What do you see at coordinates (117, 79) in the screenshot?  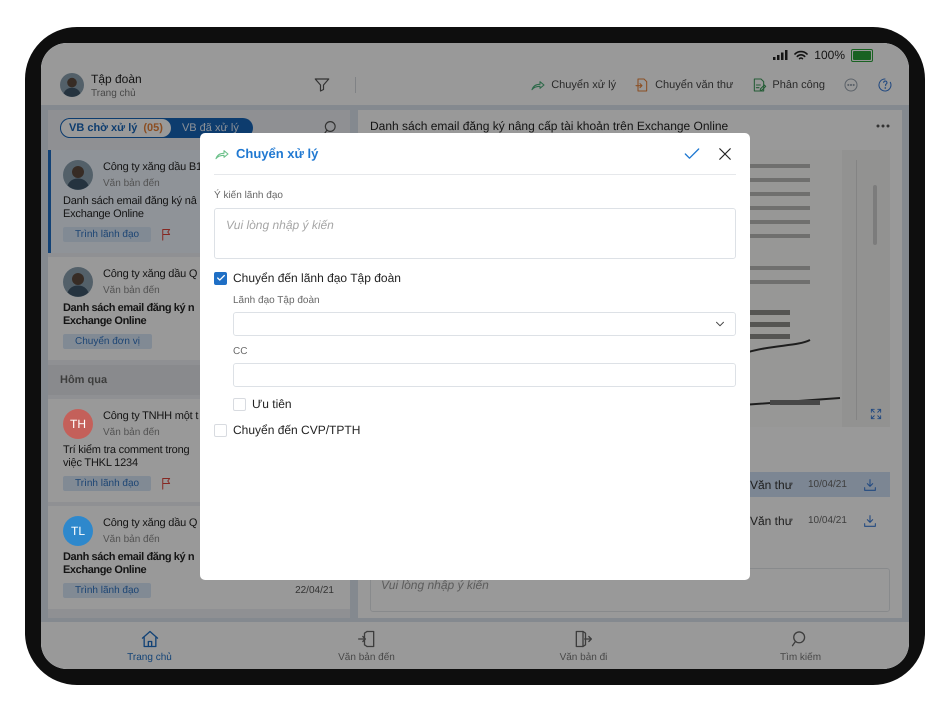 I see `org-name: Tập đoàn` at bounding box center [117, 79].